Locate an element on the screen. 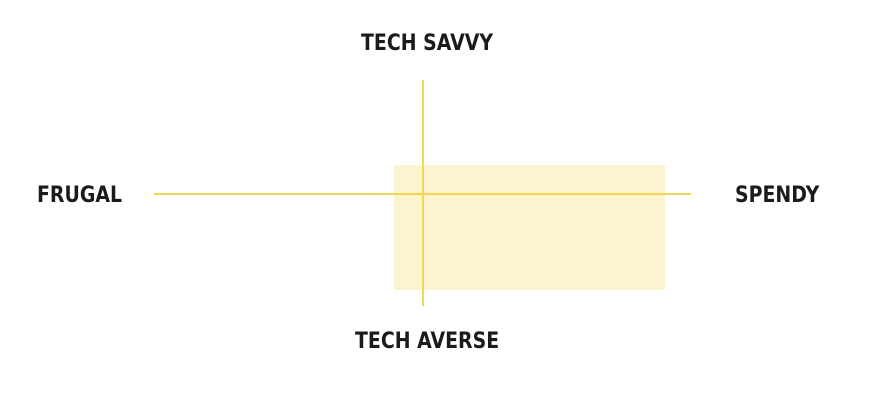 The height and width of the screenshot is (409, 870). axis-label-bottom: TECH AVERSE is located at coordinates (427, 341).